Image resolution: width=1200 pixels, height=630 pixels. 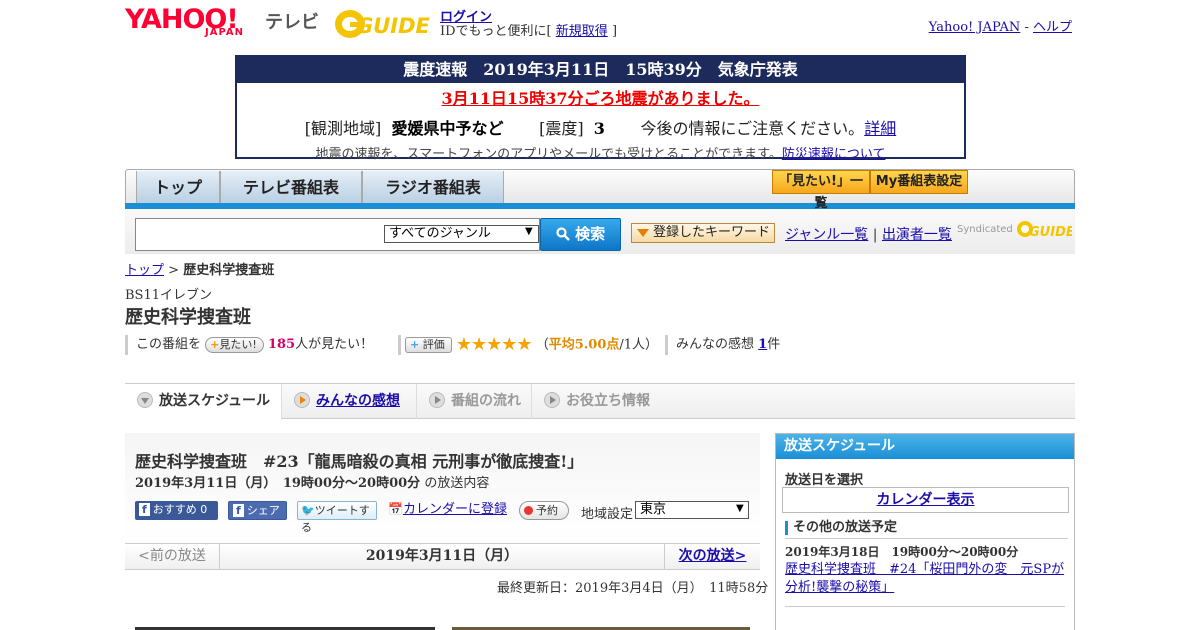 I want to click on earthquake-alert-link: 3月11日15時37分ごろ地震がありました。, so click(x=601, y=98).